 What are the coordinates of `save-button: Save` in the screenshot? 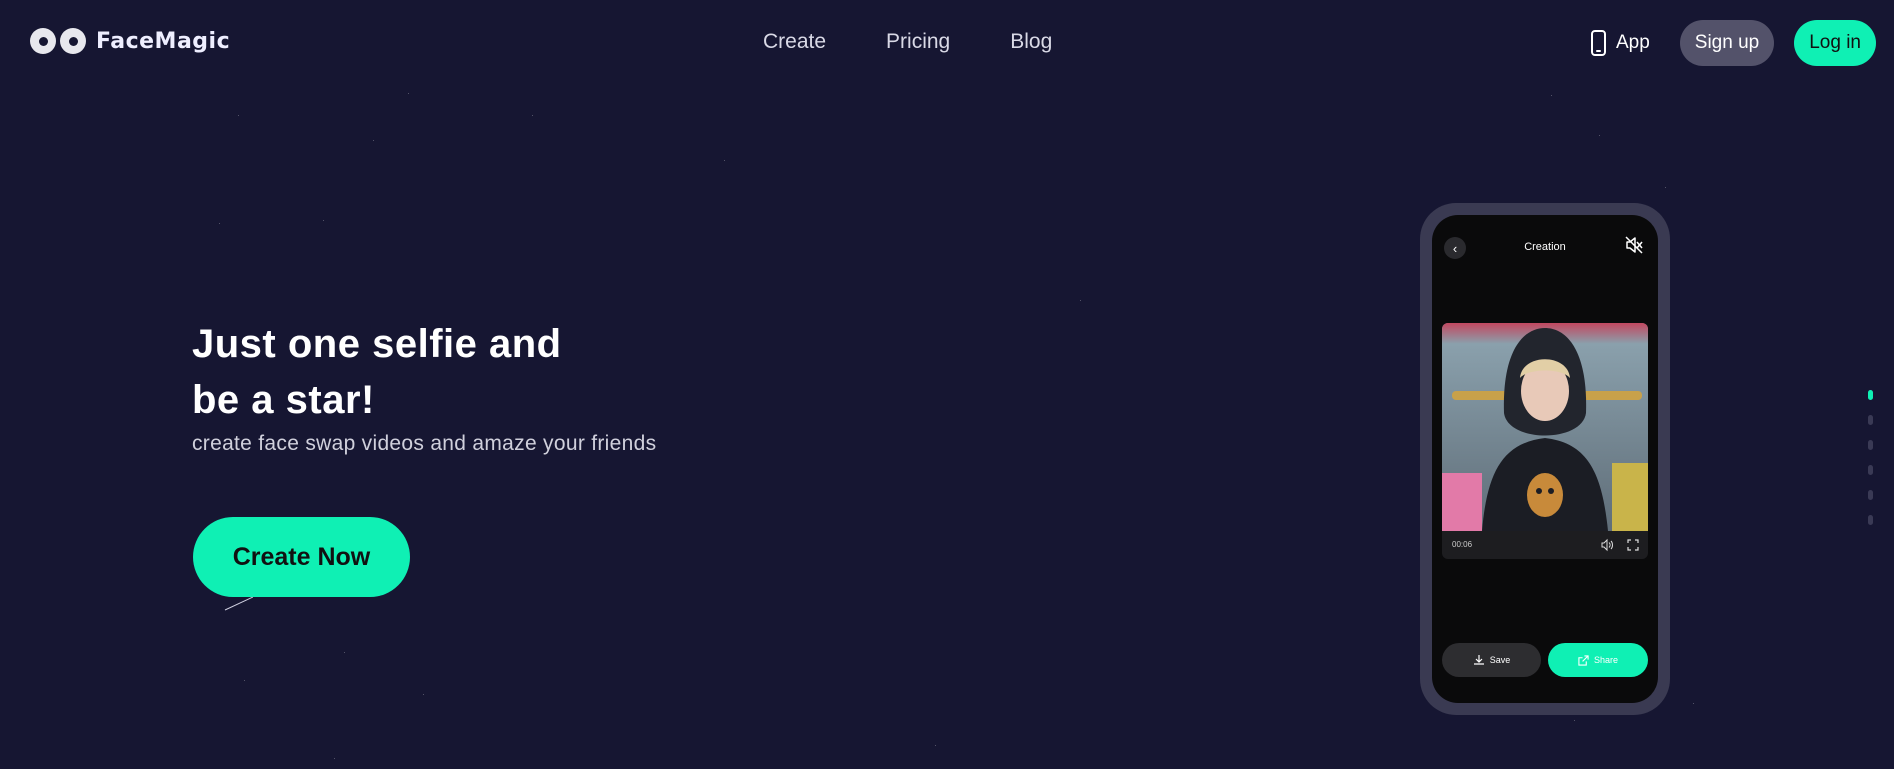 It's located at (1491, 660).